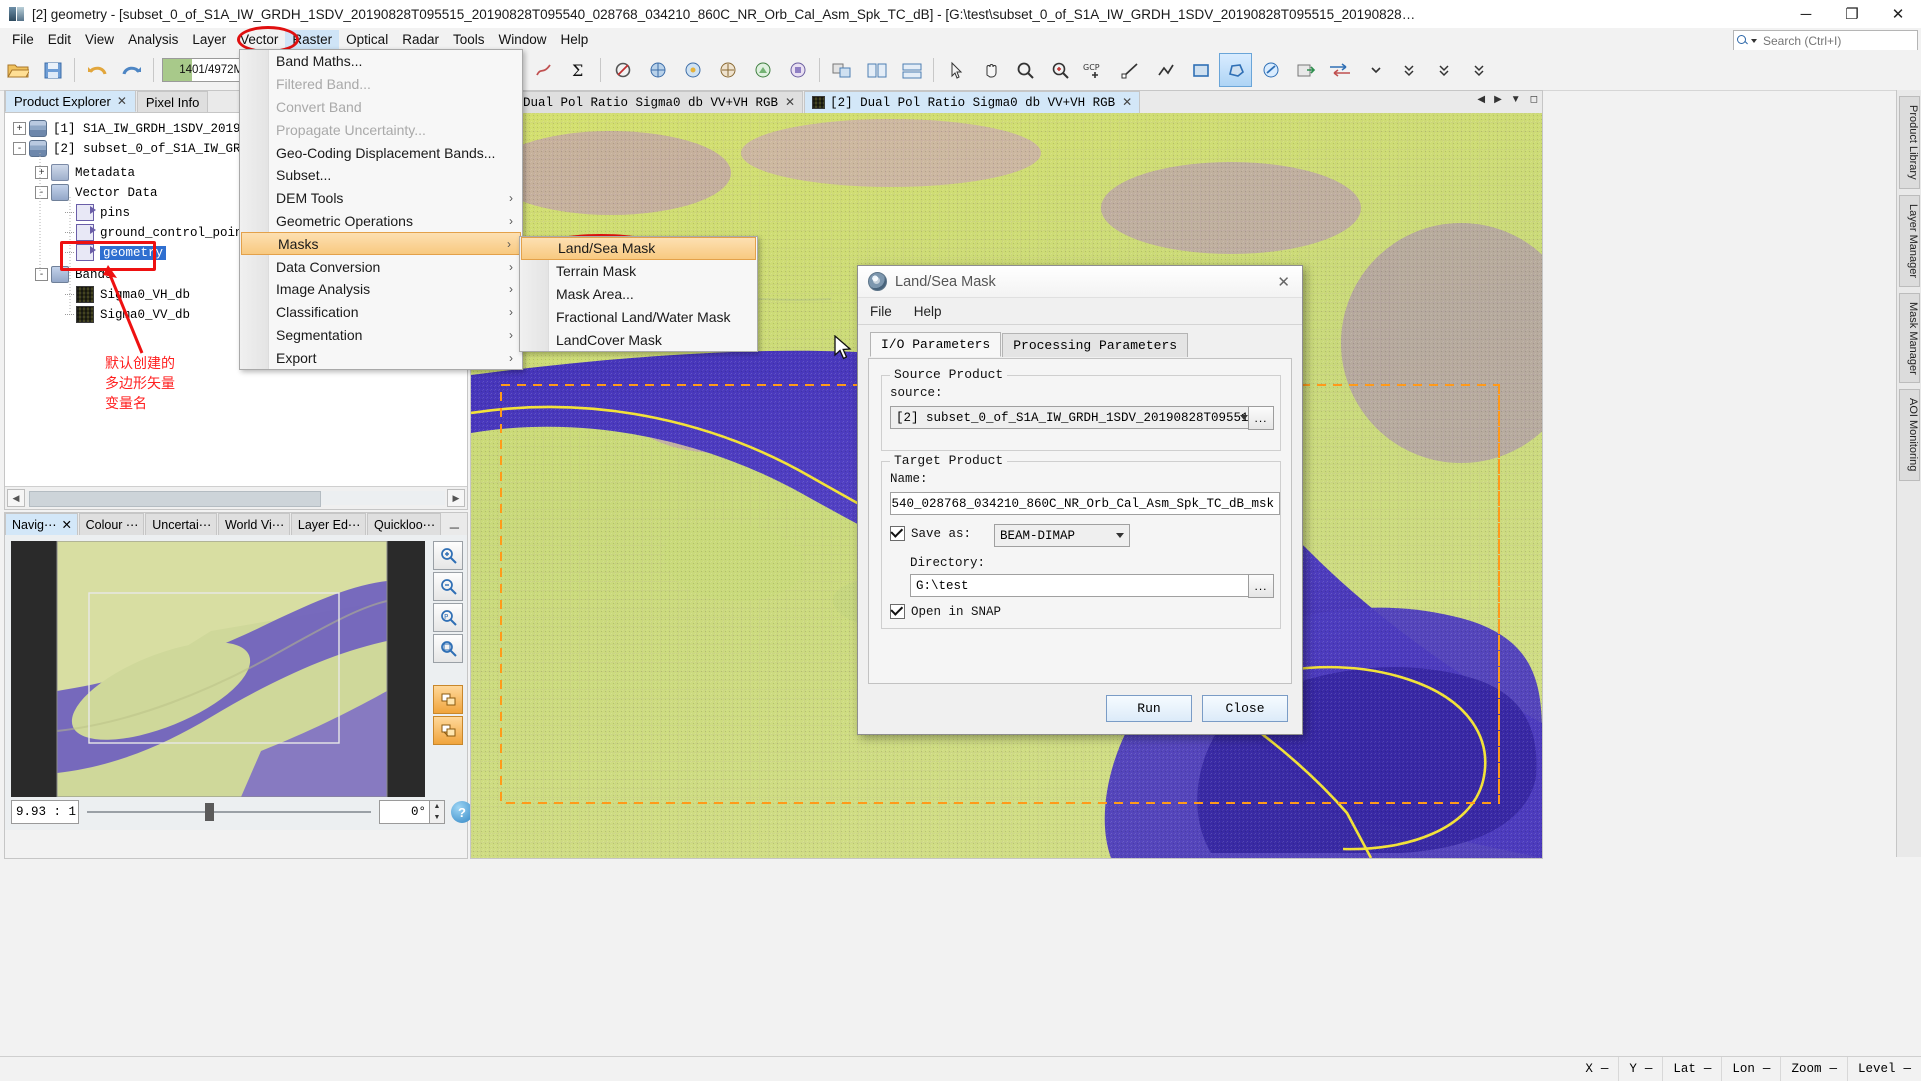 This screenshot has height=1081, width=1921. What do you see at coordinates (1480, 70) in the screenshot?
I see `toolbar-overflow-4-icon` at bounding box center [1480, 70].